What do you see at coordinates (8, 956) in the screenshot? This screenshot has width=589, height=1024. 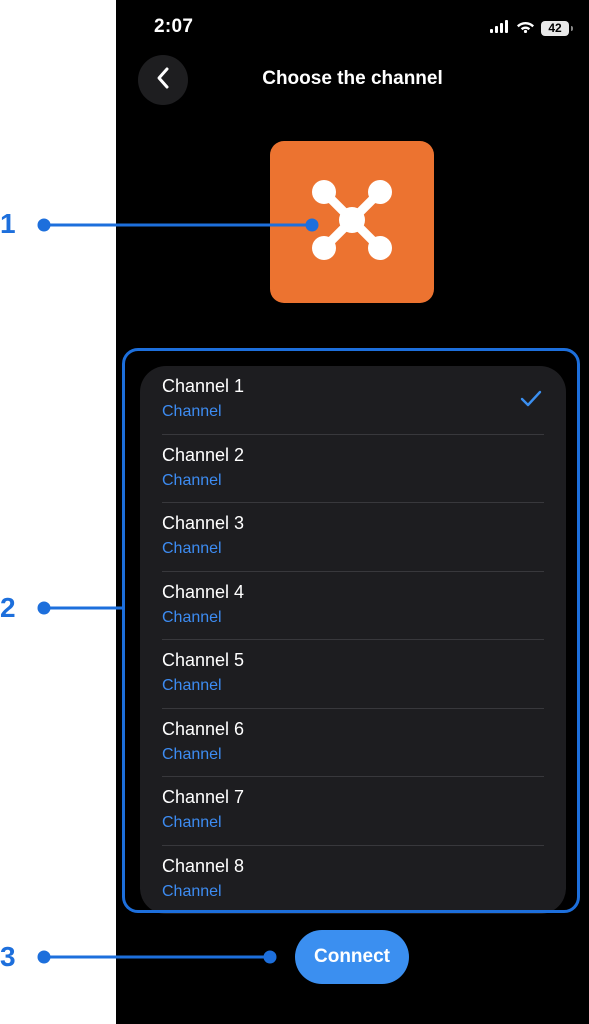 I see `callout-number-3: 3` at bounding box center [8, 956].